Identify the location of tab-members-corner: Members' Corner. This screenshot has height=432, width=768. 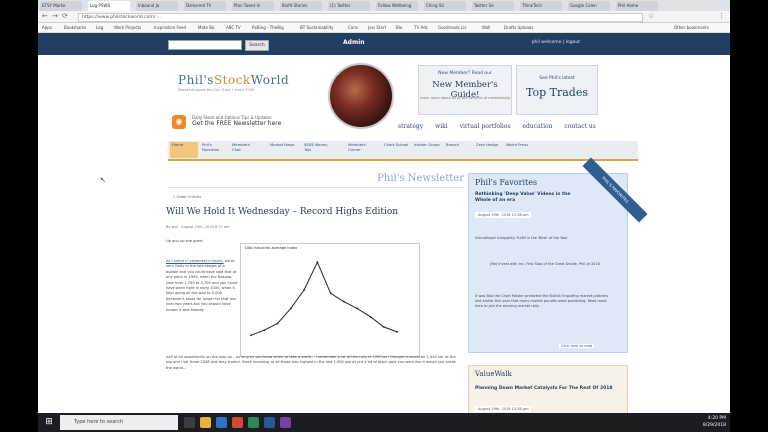
(360, 150).